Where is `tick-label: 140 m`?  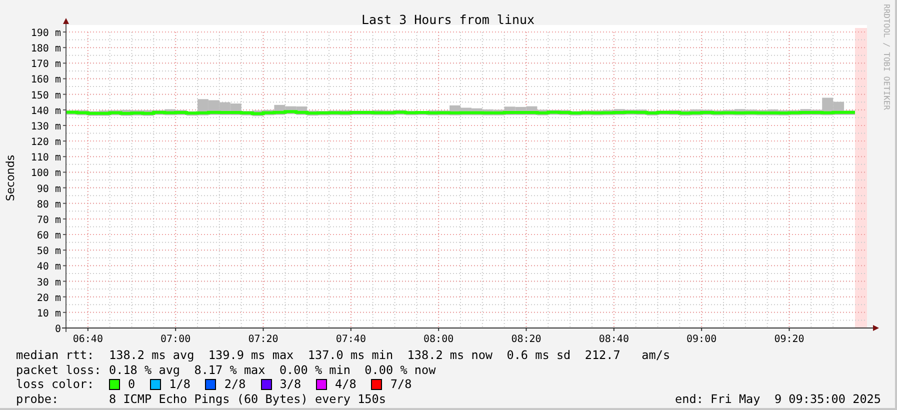 tick-label: 140 m is located at coordinates (45, 111).